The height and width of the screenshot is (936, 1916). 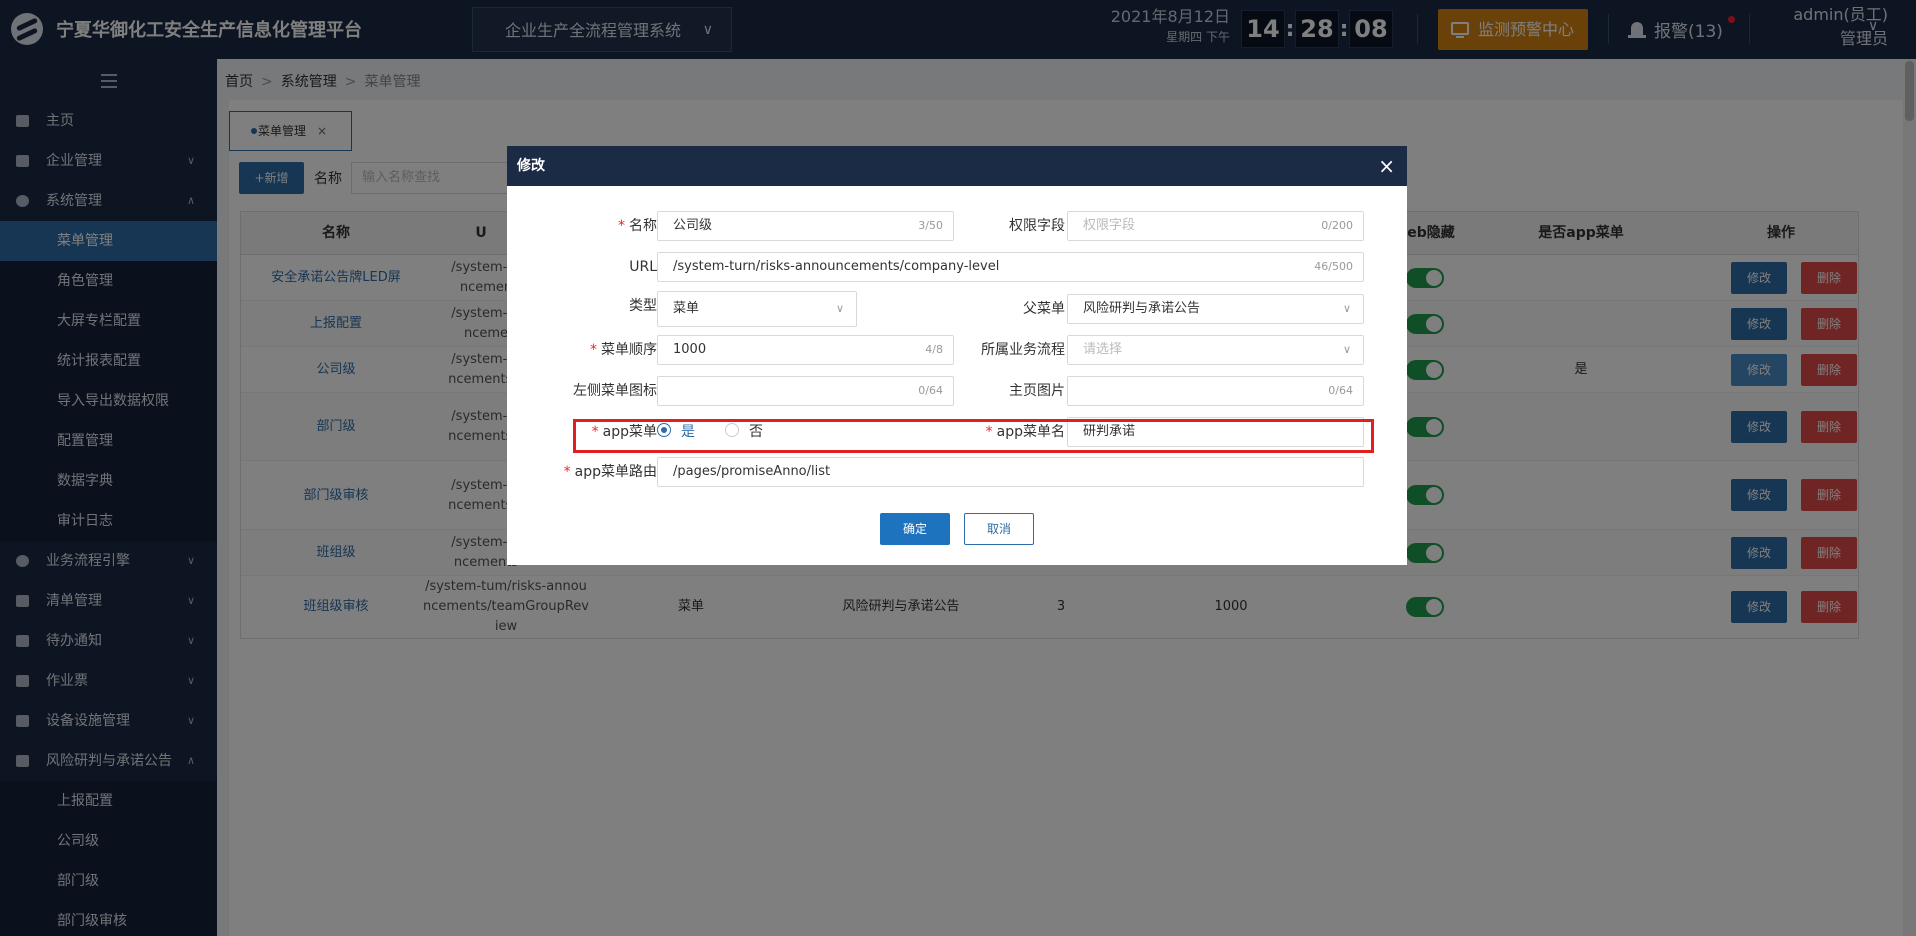 What do you see at coordinates (1215, 226) in the screenshot?
I see `permission-field: 权限字段 0/200` at bounding box center [1215, 226].